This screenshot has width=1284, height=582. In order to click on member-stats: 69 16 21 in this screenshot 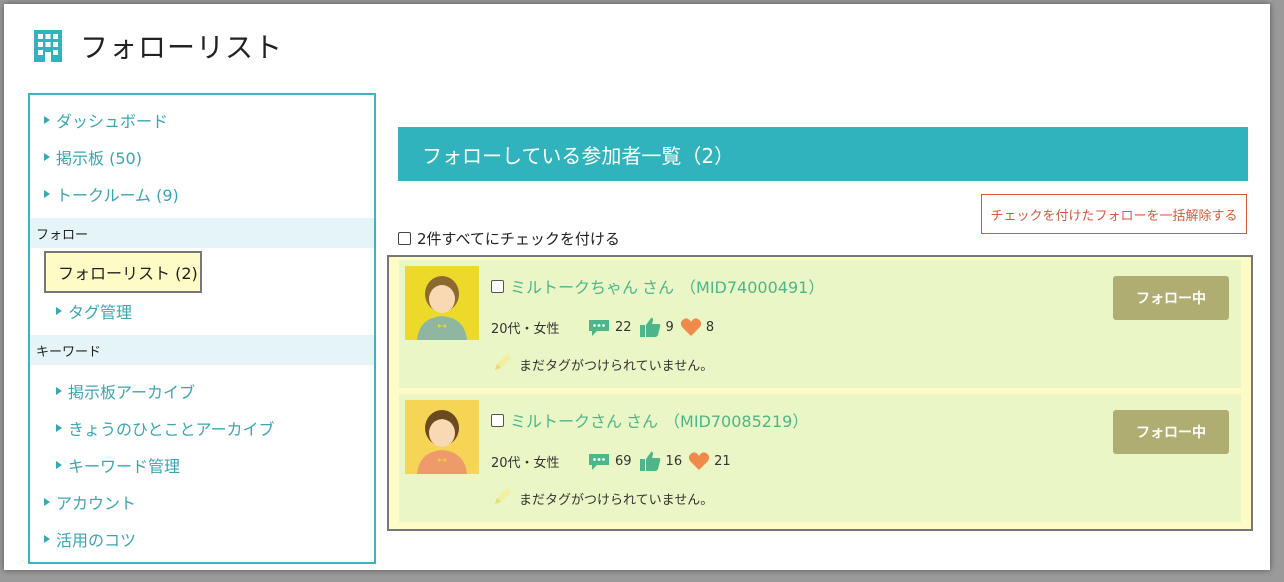, I will do `click(662, 461)`.